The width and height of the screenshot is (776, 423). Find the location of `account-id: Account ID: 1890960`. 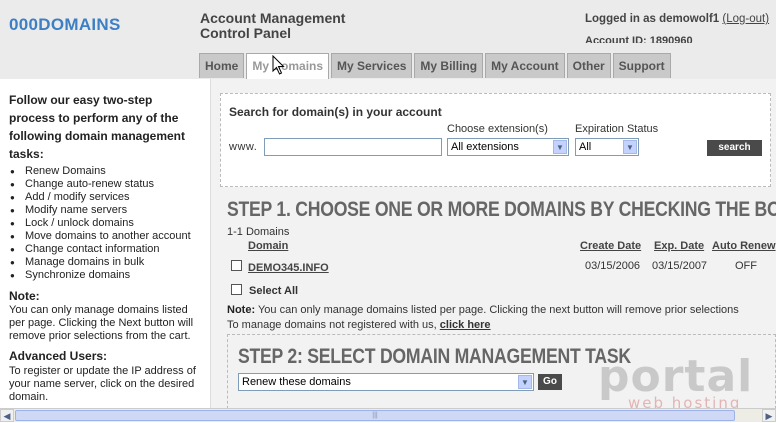

account-id: Account ID: 1890960 is located at coordinates (639, 39).